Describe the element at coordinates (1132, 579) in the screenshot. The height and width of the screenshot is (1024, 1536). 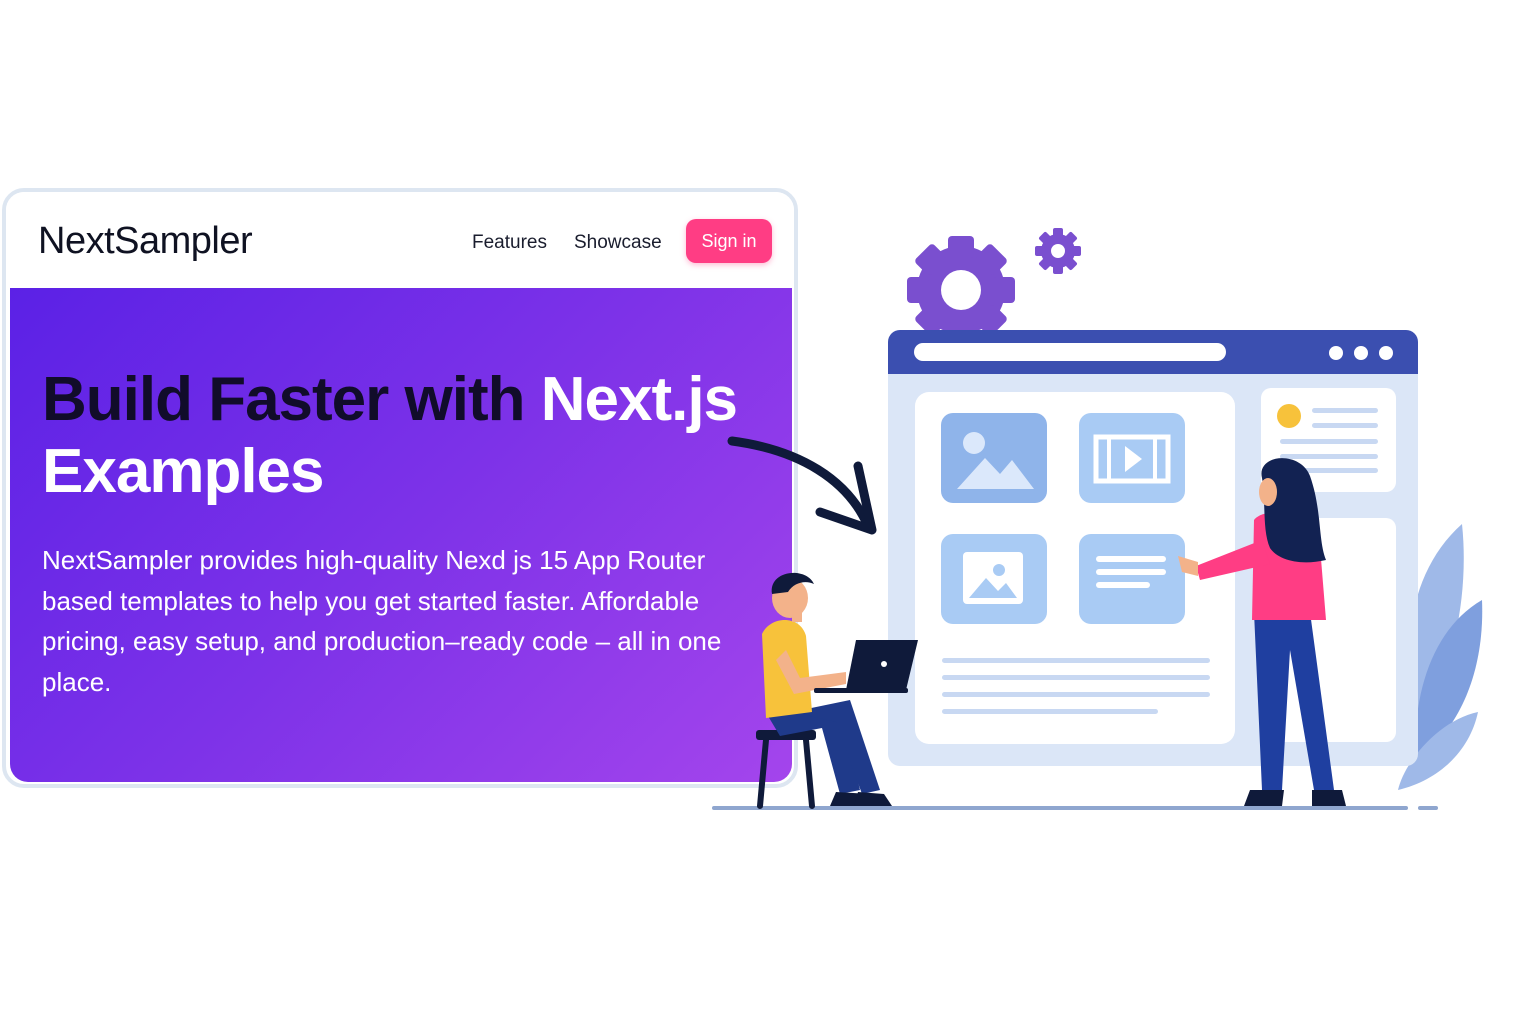
I see `text-lines-icon` at that location.